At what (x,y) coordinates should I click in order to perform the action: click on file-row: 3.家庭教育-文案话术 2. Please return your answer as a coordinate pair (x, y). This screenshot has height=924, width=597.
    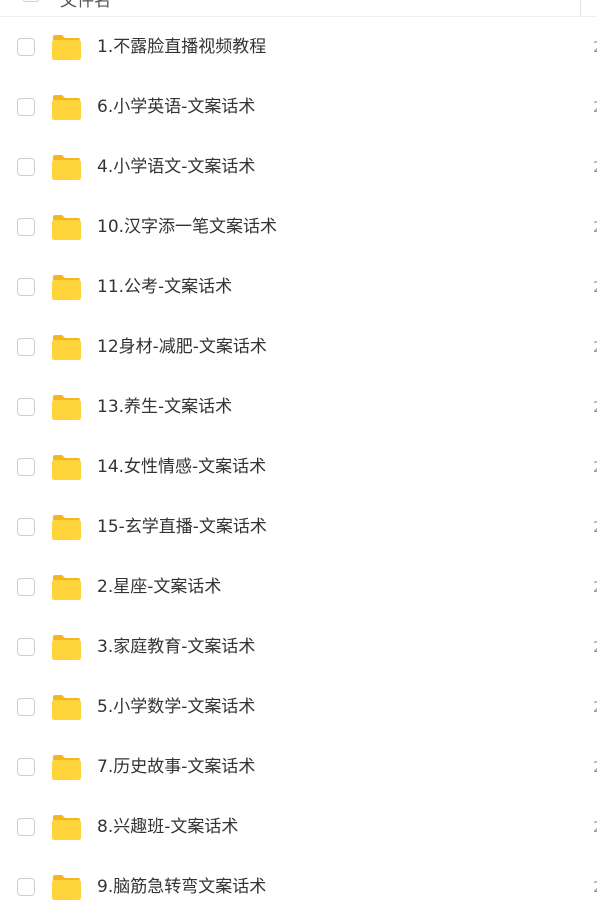
    Looking at the image, I should click on (298, 647).